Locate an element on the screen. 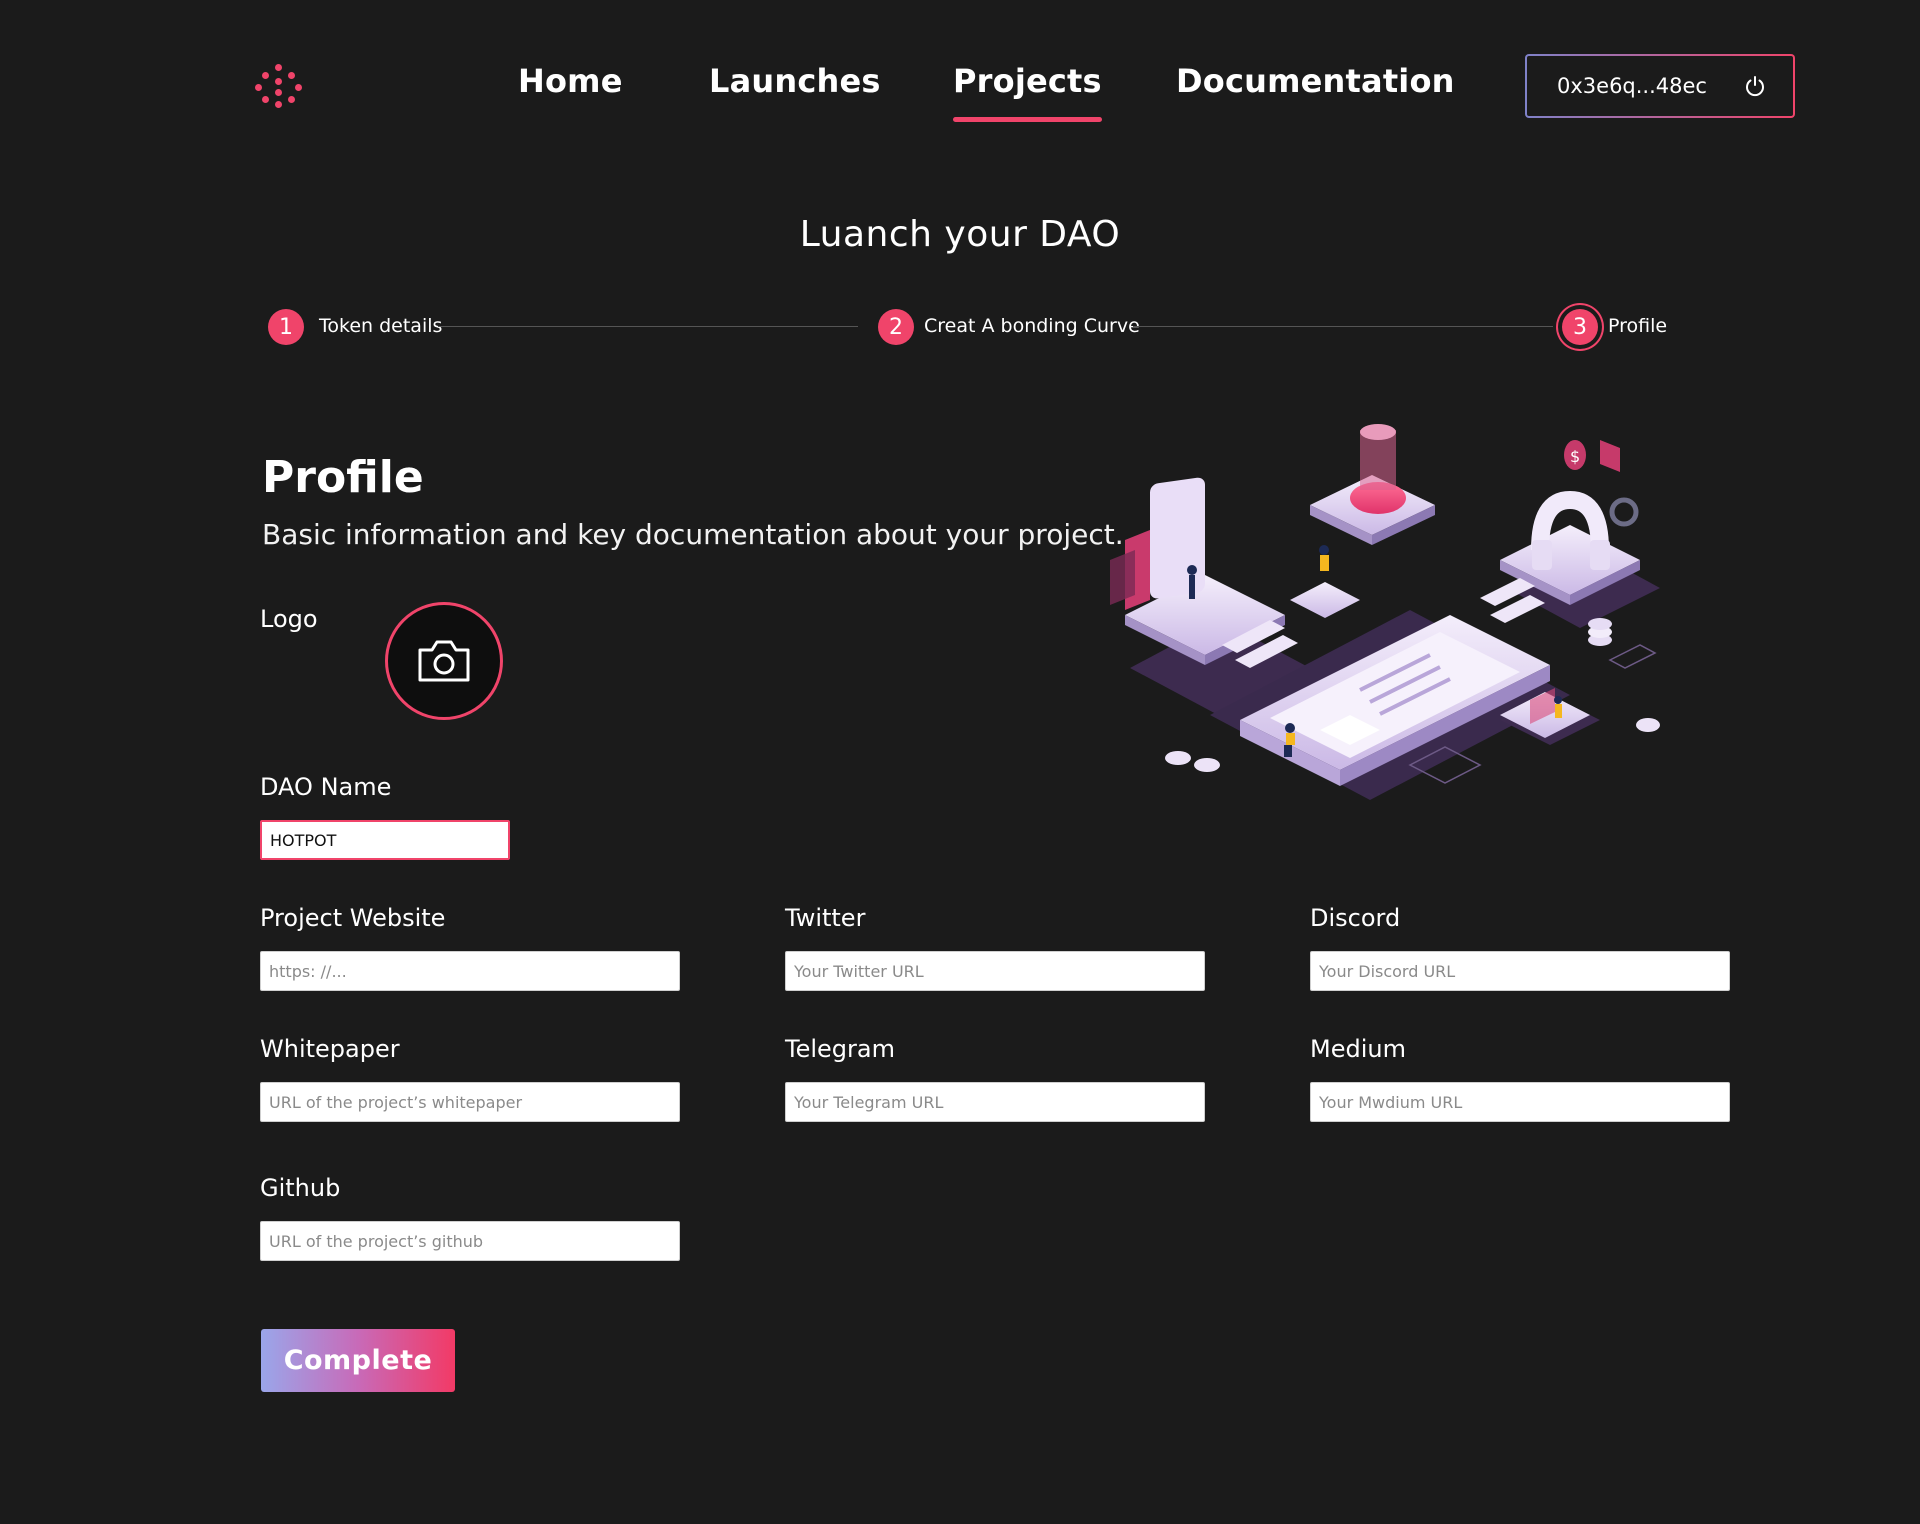 This screenshot has width=1920, height=1524. project-website-input is located at coordinates (470, 971).